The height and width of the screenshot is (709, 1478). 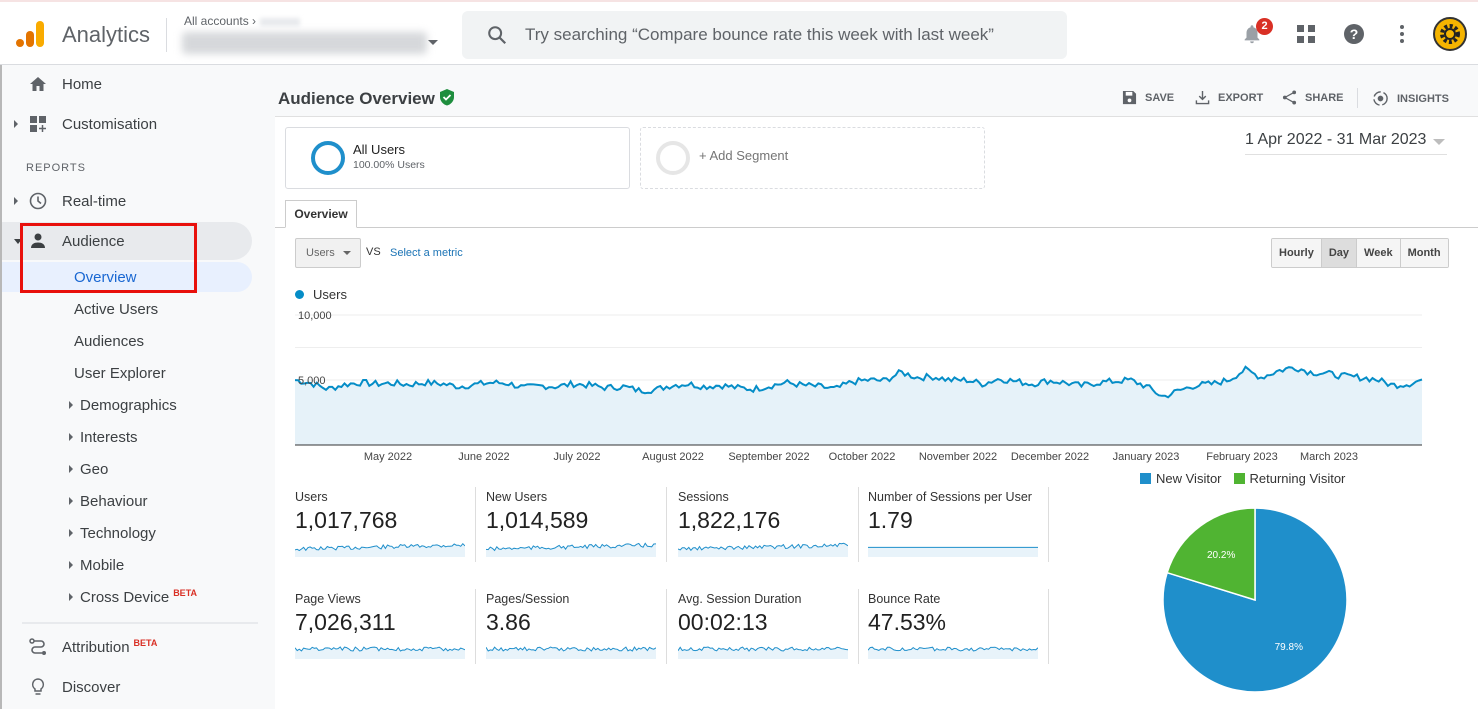 I want to click on x-tick-label: September 2022, so click(x=768, y=457).